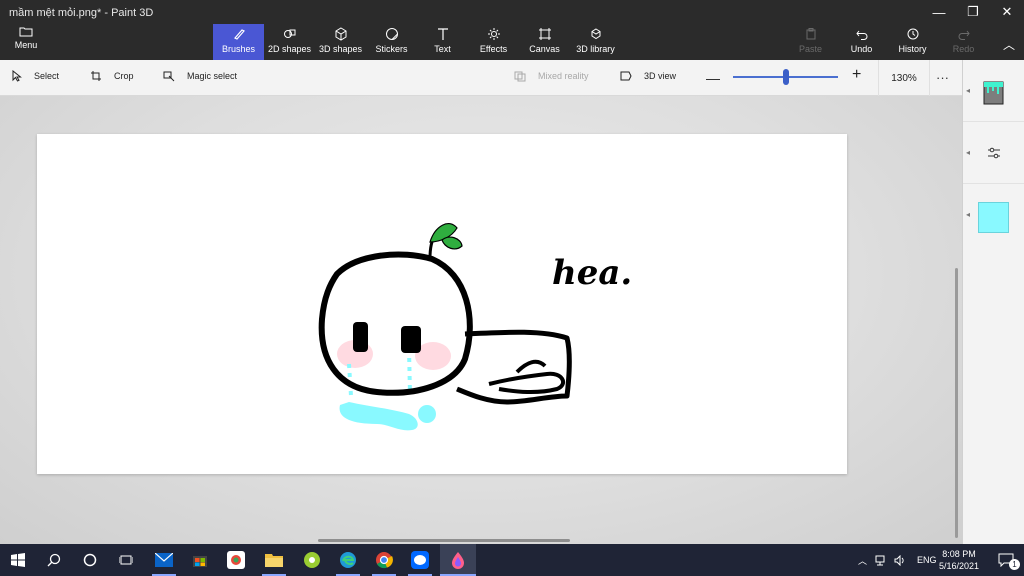  I want to click on text-icon, so click(442, 34).